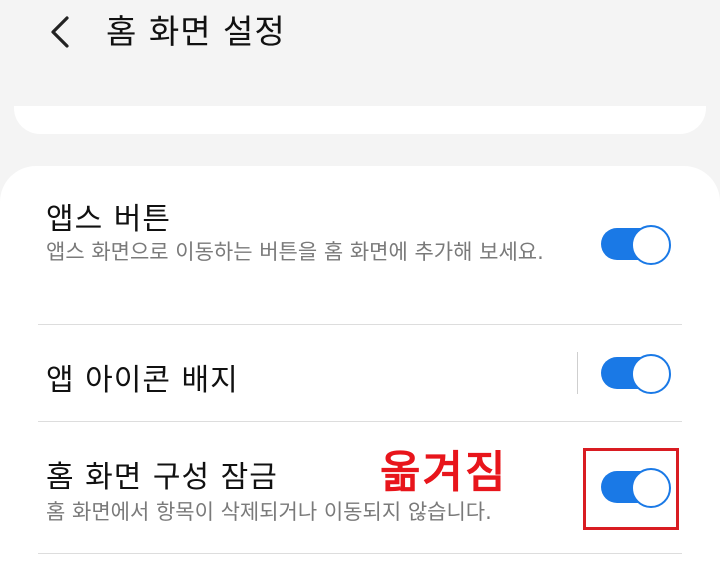 This screenshot has height=586, width=720. What do you see at coordinates (360, 35) in the screenshot?
I see `app-header: 홈 화면 설정` at bounding box center [360, 35].